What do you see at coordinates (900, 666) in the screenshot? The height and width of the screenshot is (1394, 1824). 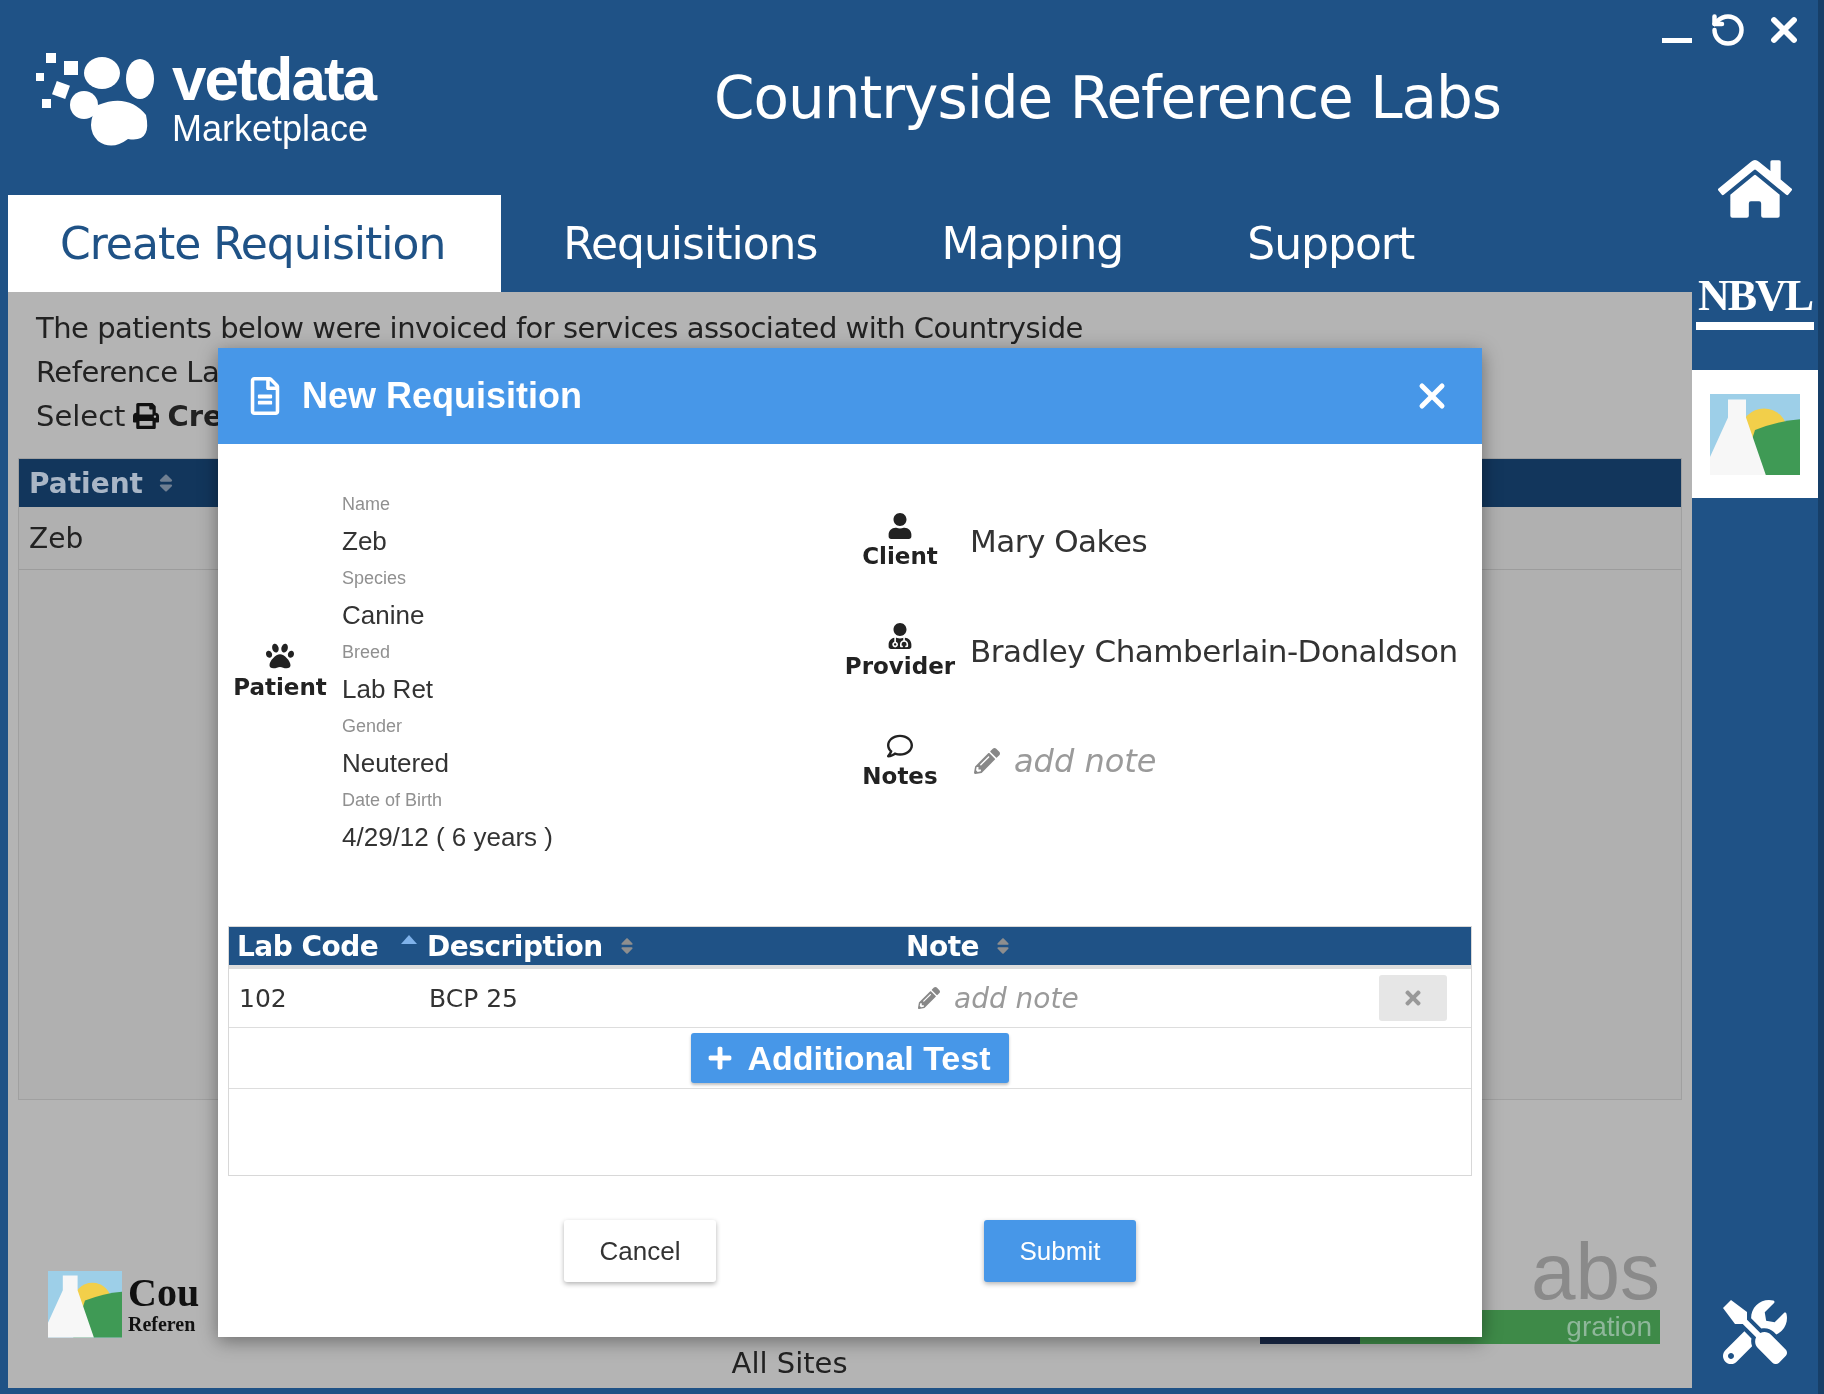 I see `section-label: Provider` at bounding box center [900, 666].